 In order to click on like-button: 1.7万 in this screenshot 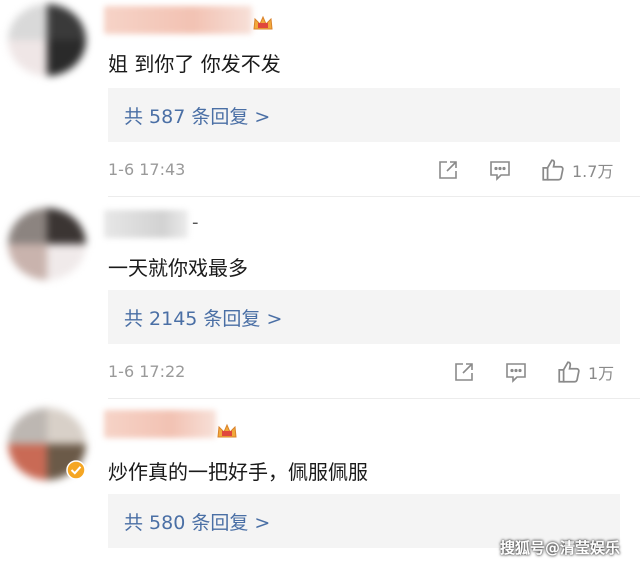, I will do `click(576, 170)`.